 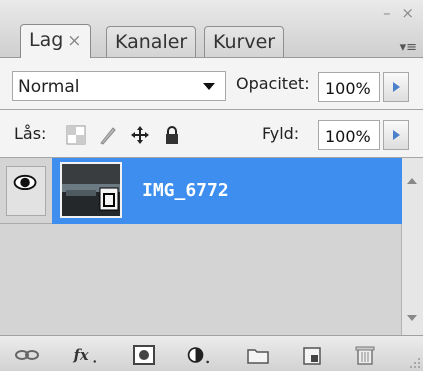 I want to click on tab-kurver-label: Kurver, so click(x=244, y=42).